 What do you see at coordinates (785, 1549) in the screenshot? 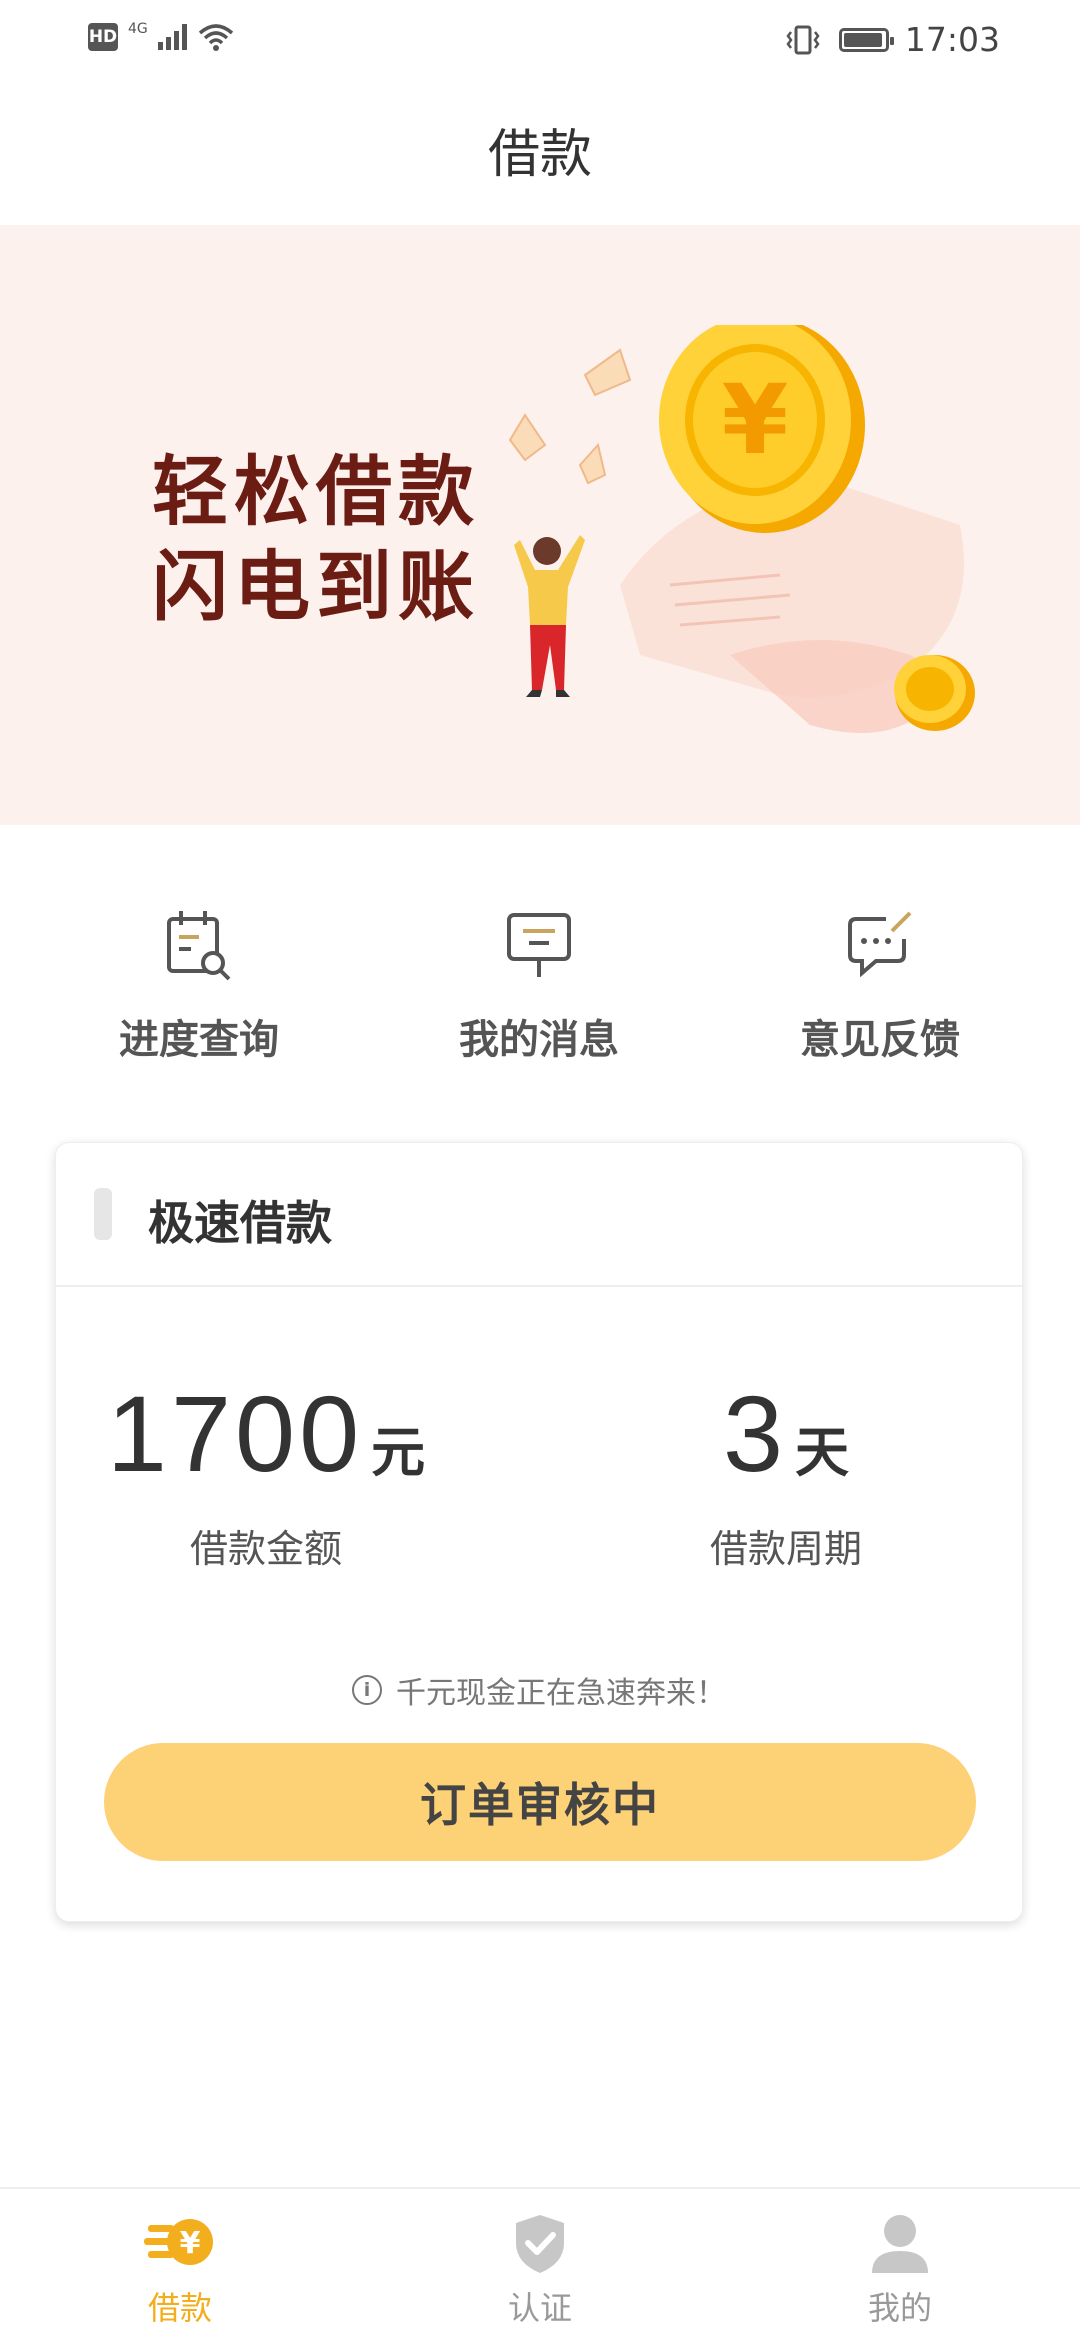
I see `loan-period-label: 借款周期` at bounding box center [785, 1549].